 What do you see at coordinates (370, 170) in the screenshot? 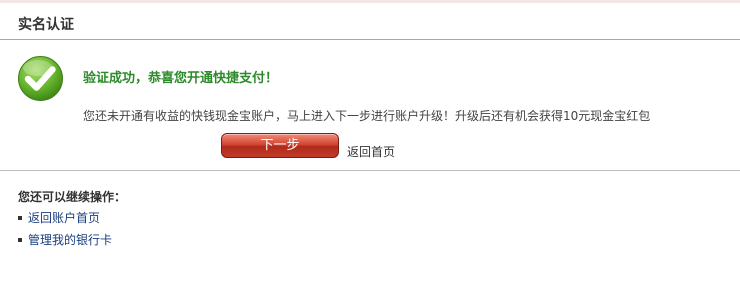
I see `content-divider` at bounding box center [370, 170].